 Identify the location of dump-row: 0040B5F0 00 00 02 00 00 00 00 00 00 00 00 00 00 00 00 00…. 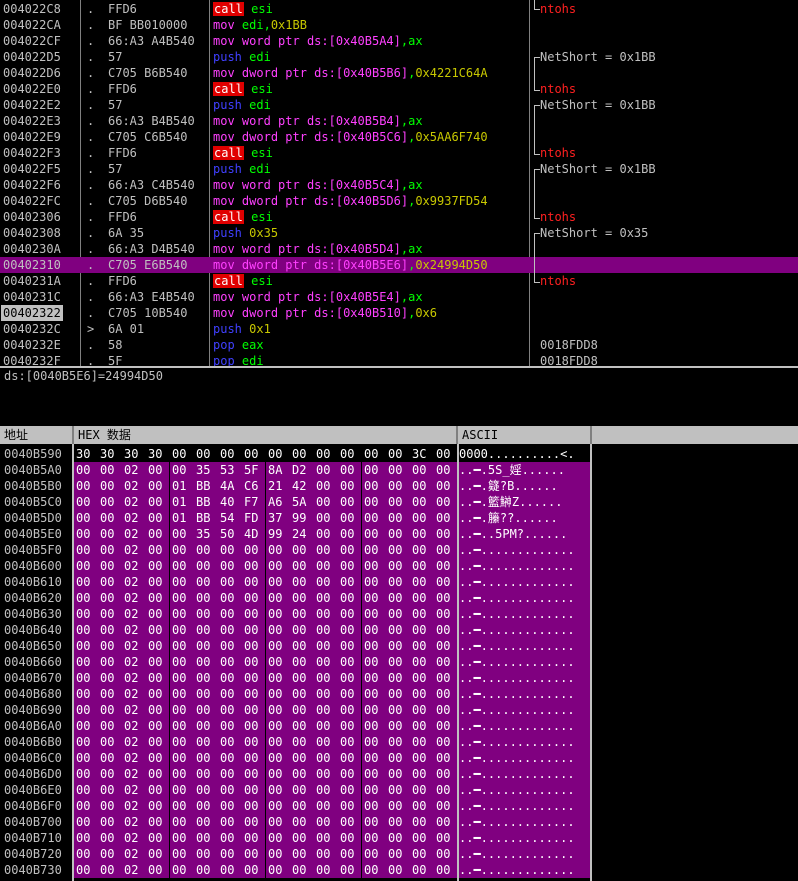
(399, 550).